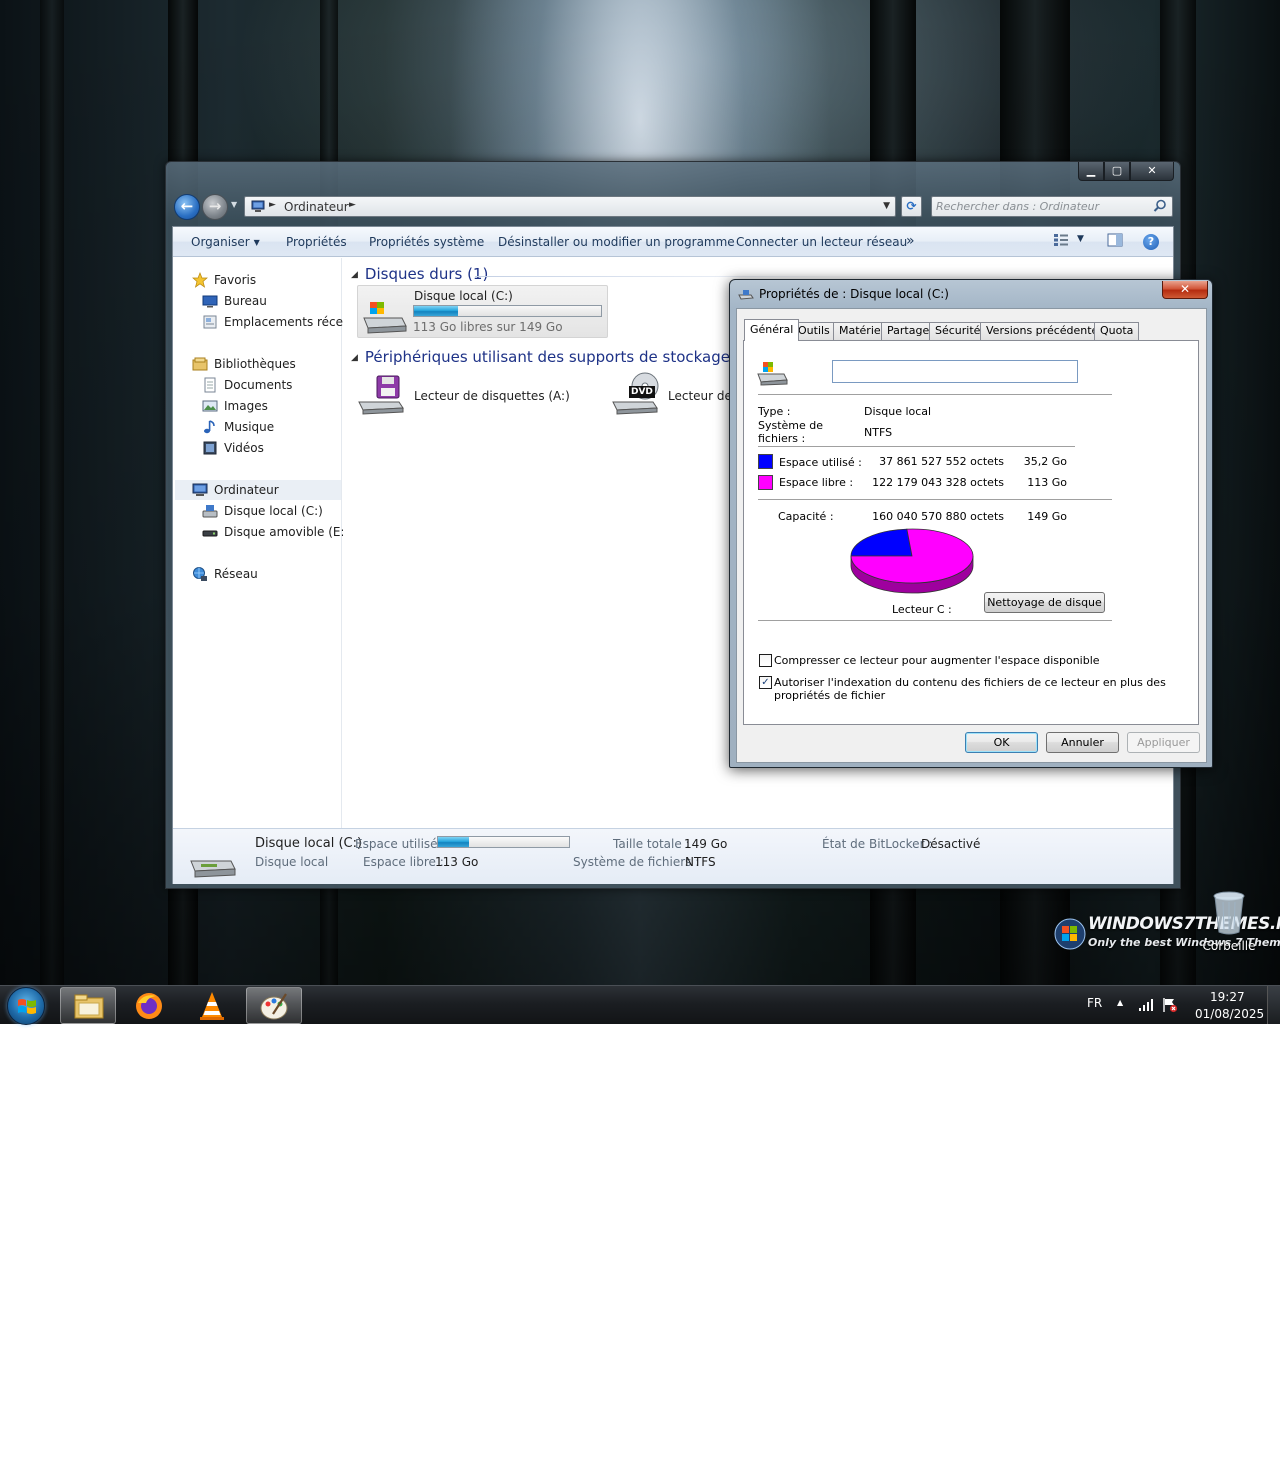 The width and height of the screenshot is (1280, 1463). What do you see at coordinates (640, 1005) in the screenshot?
I see `taskbar: FR ▲ 19:27 01/08/2025` at bounding box center [640, 1005].